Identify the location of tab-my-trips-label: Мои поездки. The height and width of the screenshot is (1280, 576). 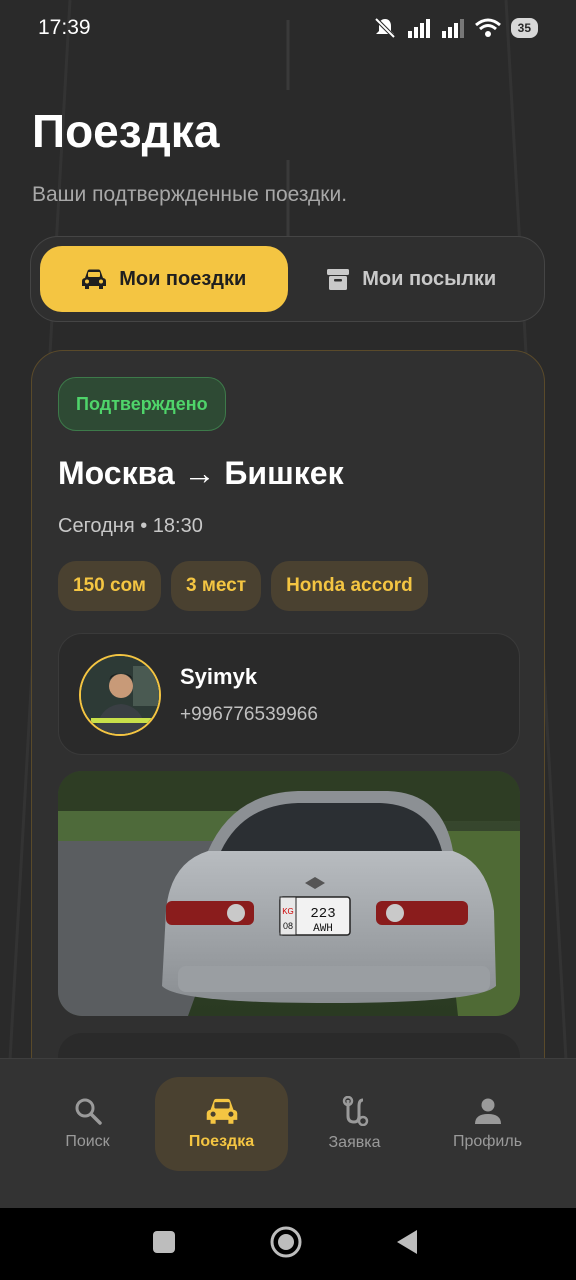
(183, 278).